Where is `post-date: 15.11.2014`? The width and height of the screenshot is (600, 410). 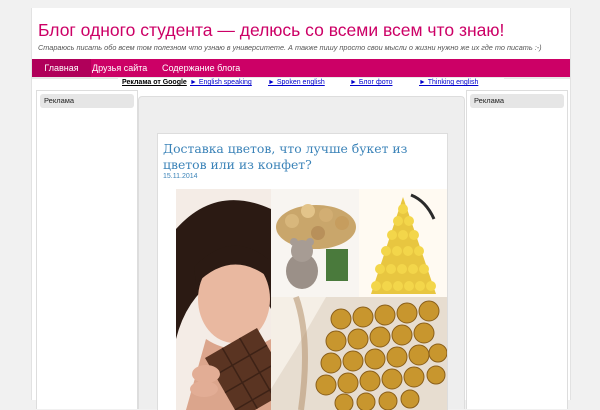 post-date: 15.11.2014 is located at coordinates (180, 176).